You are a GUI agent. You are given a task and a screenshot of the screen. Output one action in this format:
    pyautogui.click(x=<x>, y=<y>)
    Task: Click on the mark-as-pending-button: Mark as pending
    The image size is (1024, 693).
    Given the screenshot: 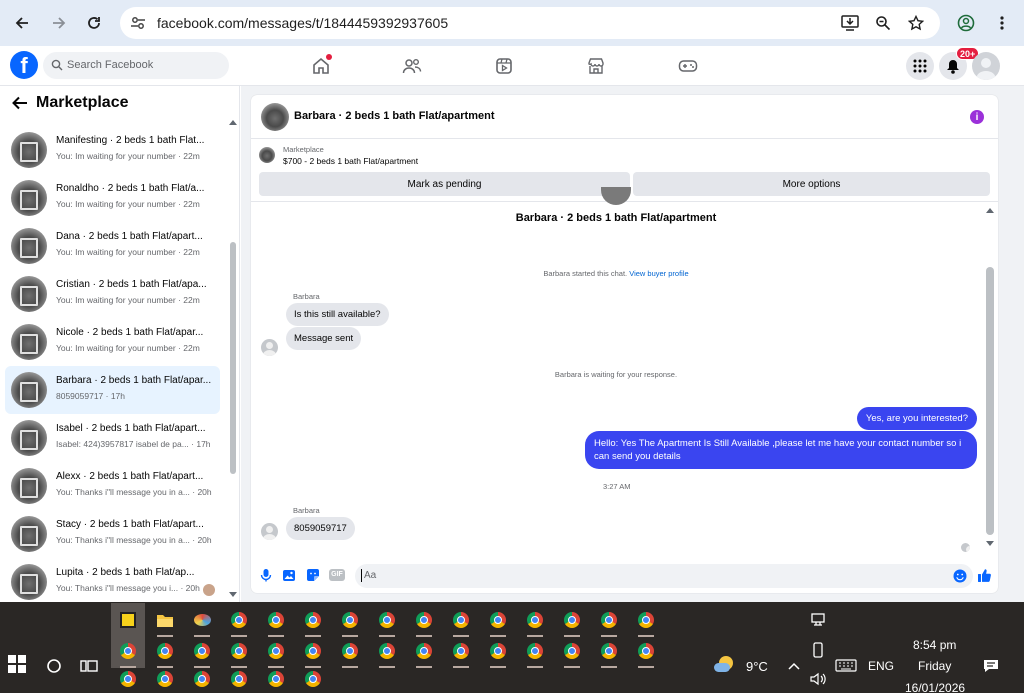 What is the action you would take?
    pyautogui.click(x=444, y=184)
    